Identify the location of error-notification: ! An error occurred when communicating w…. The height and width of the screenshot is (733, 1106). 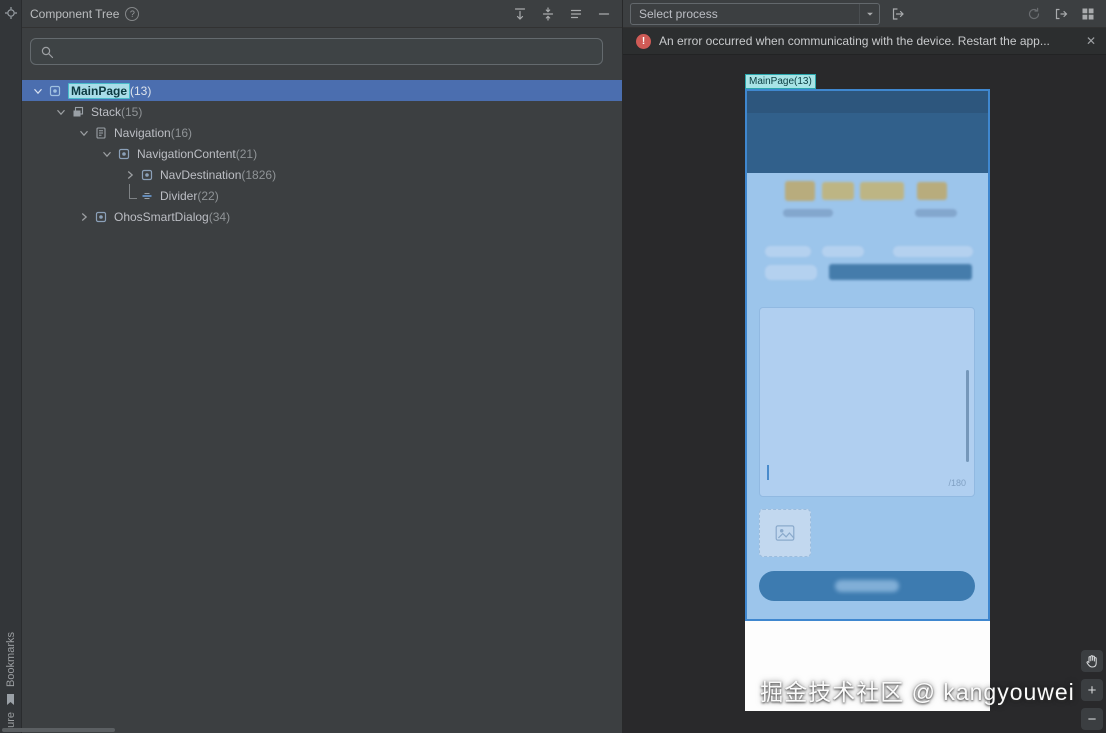
(864, 41).